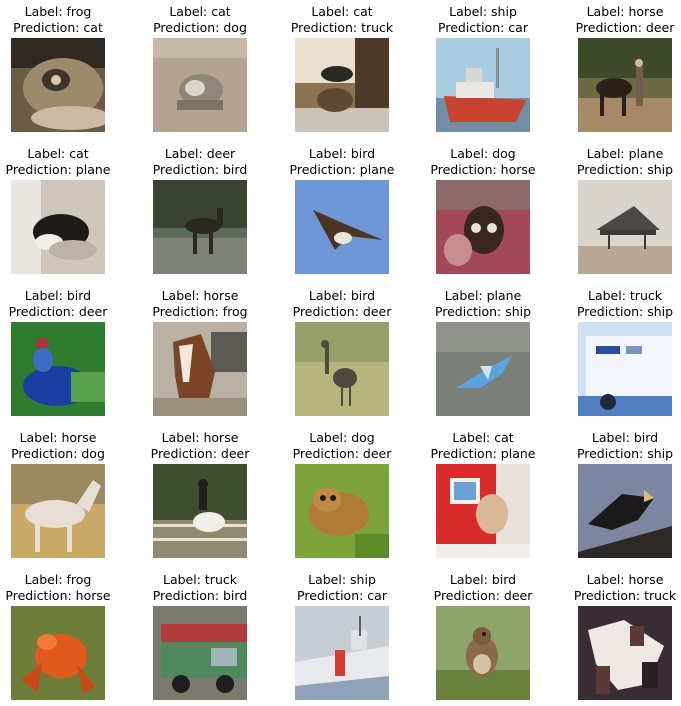 This screenshot has width=681, height=706. I want to click on label-text: Label: deer, so click(200, 153).